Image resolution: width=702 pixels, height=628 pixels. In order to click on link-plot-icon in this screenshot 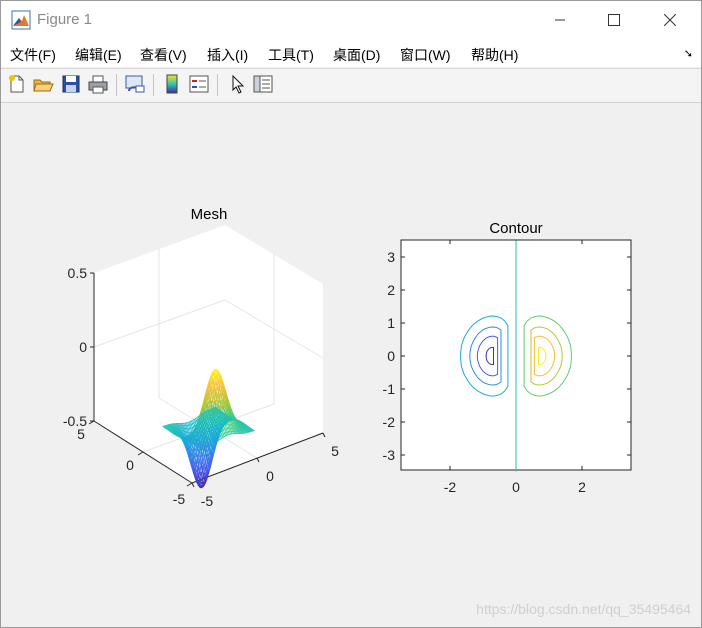, I will do `click(135, 84)`.